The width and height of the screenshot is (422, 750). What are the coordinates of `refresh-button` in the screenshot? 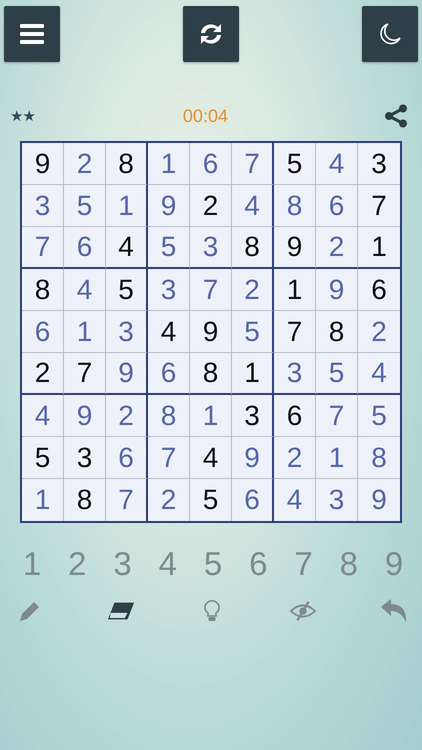 It's located at (211, 34).